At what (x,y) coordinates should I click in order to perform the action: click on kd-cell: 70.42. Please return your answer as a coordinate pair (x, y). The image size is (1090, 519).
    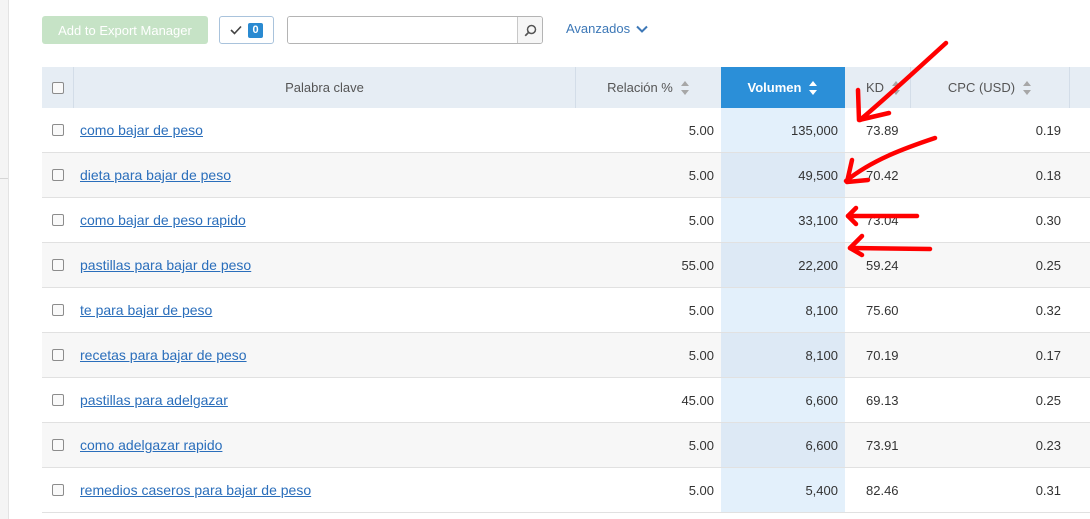
    Looking at the image, I should click on (882, 175).